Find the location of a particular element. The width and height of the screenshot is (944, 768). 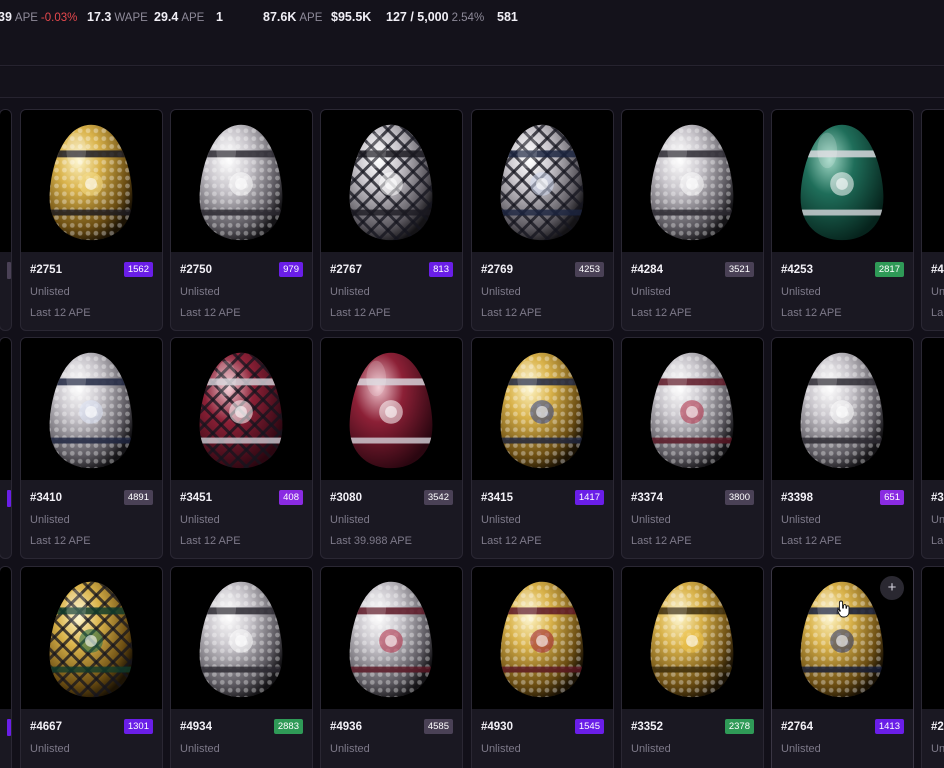

nft-card: #3410 4891 Unlisted Last 12 APE is located at coordinates (91, 448).